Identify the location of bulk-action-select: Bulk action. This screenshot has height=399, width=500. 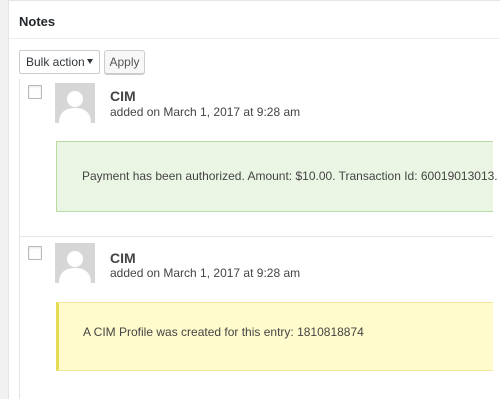
(59, 62).